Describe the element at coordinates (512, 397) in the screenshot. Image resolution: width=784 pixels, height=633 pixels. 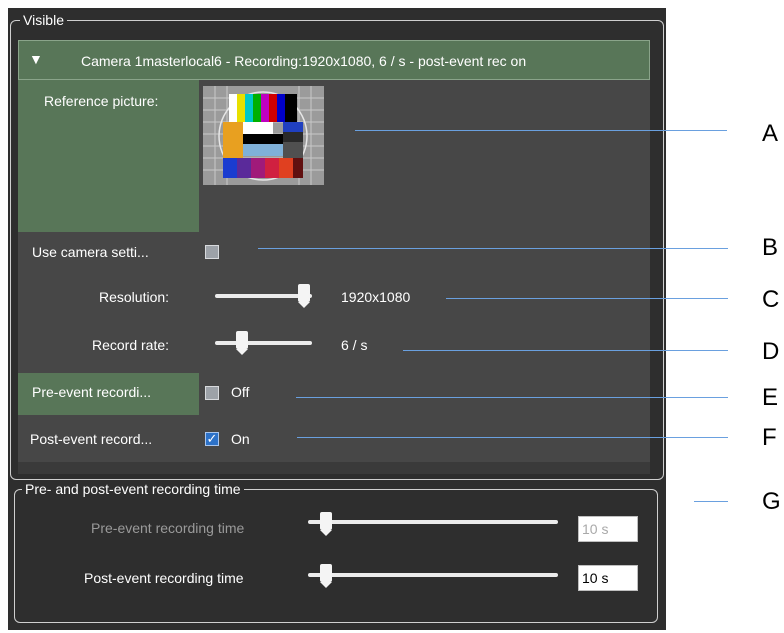
I see `callout-line-e` at that location.